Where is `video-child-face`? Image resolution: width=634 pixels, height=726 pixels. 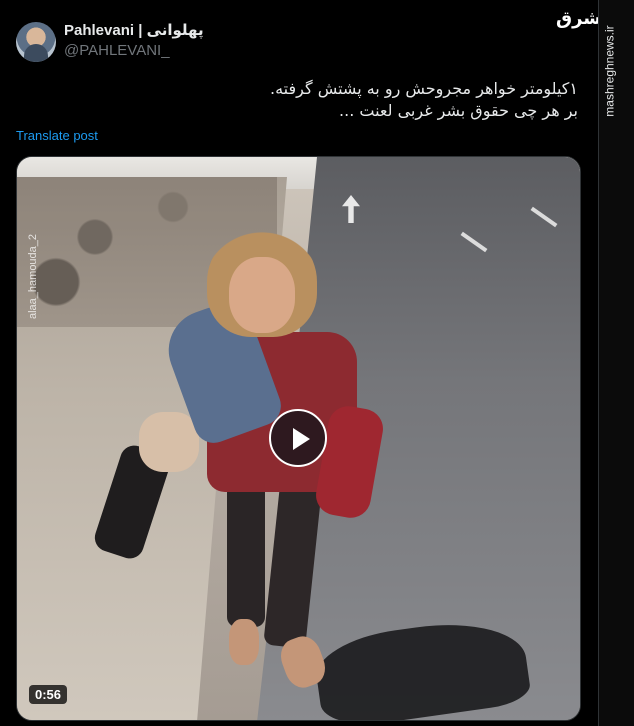
video-child-face is located at coordinates (262, 295).